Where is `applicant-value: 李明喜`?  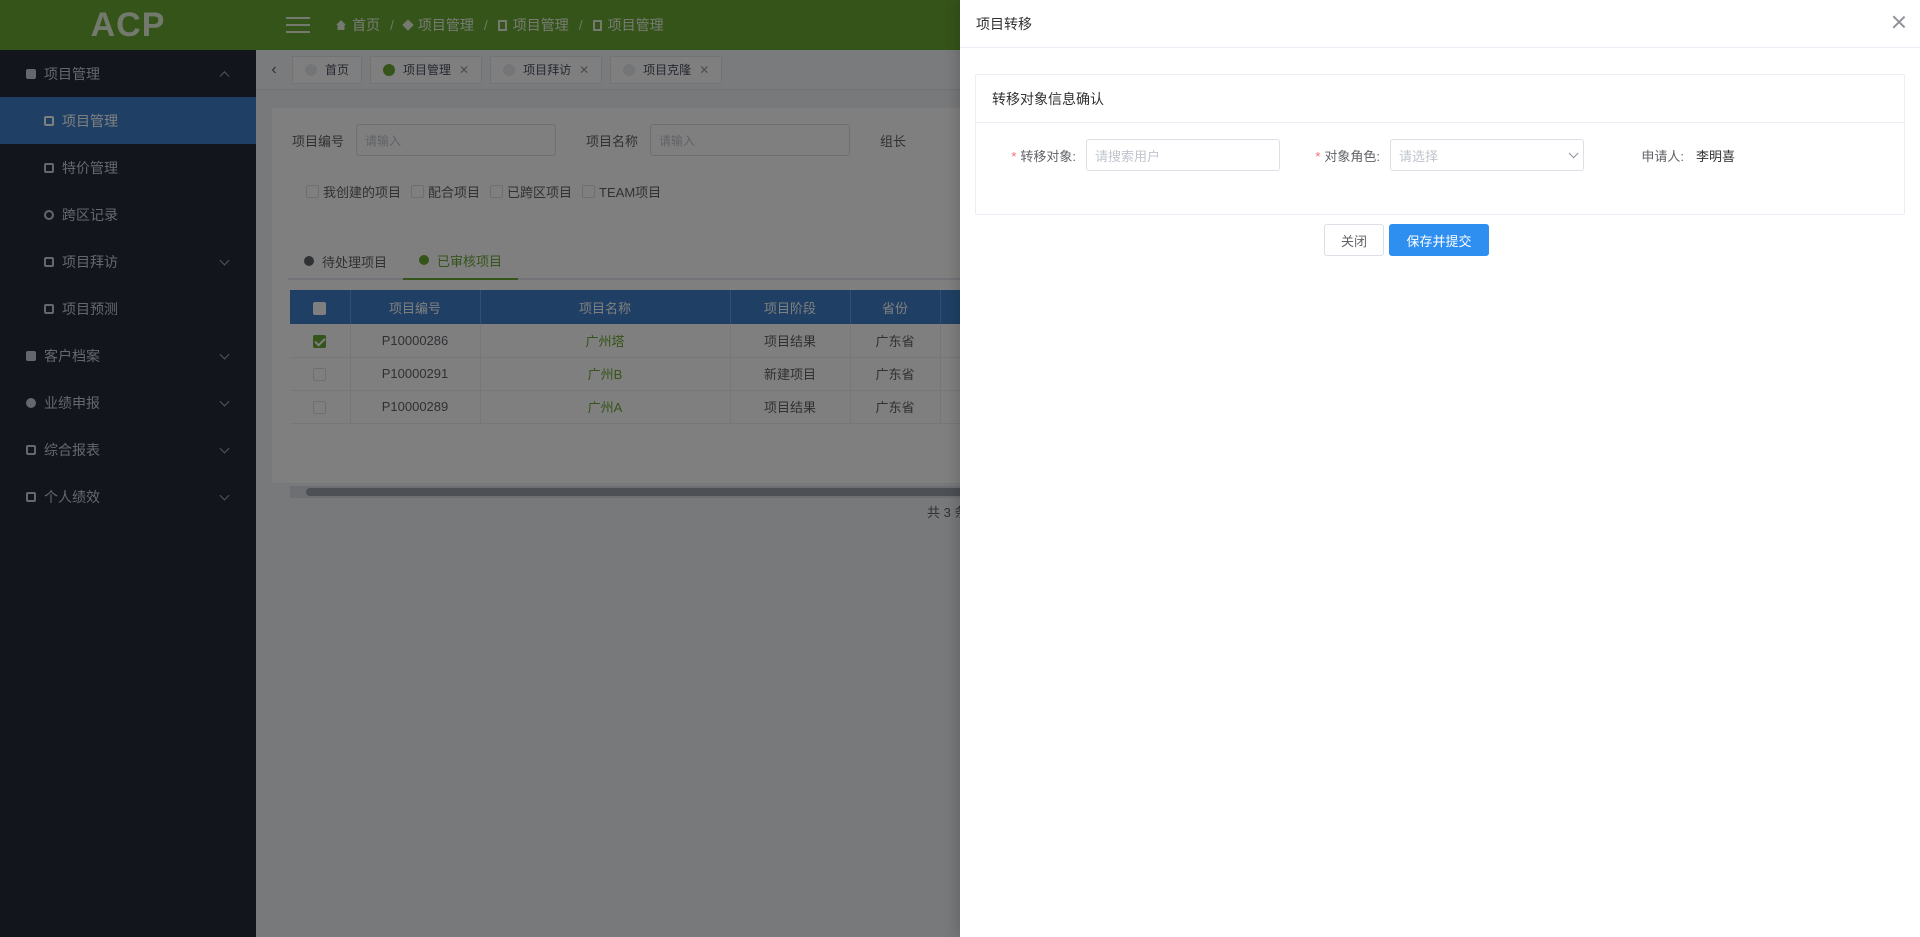 applicant-value: 李明喜 is located at coordinates (1716, 156).